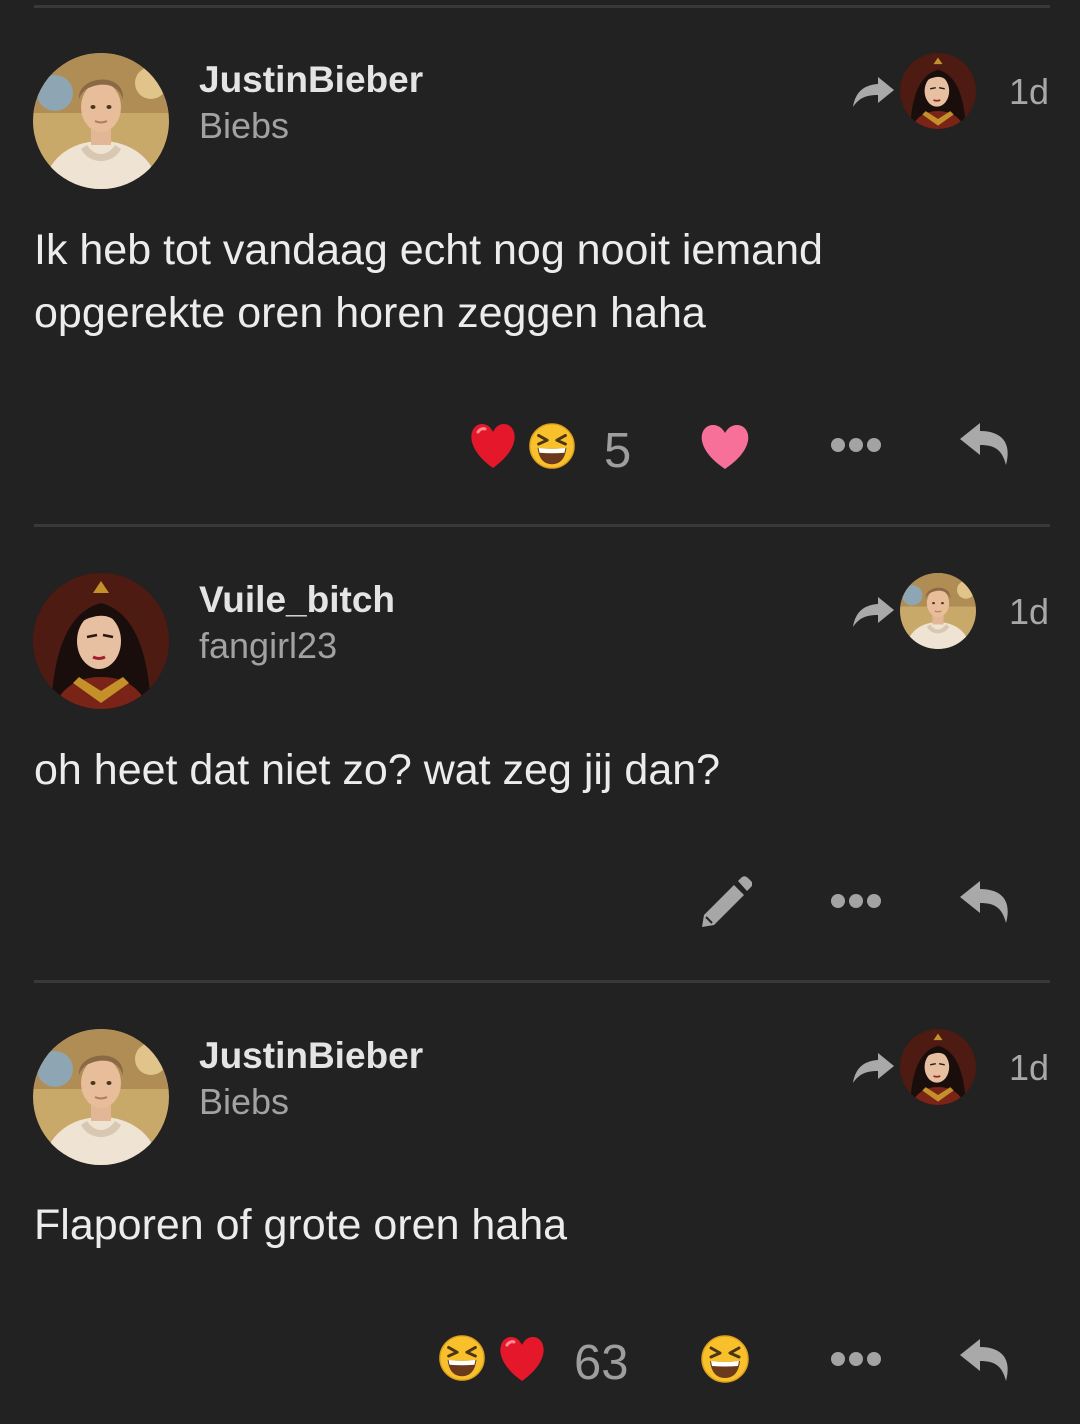  Describe the element at coordinates (725, 902) in the screenshot. I see `edit-pencil-icon` at that location.